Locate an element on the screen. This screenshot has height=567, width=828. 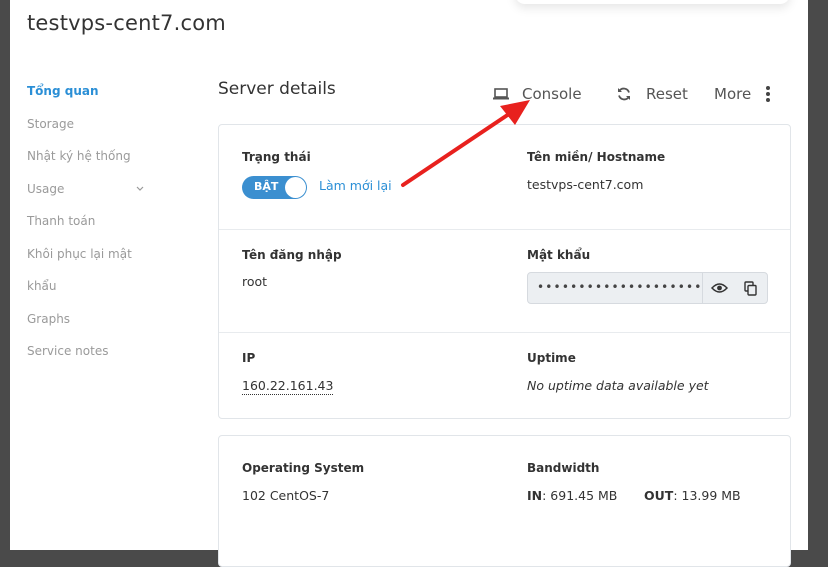
toggle-knob is located at coordinates (295, 187).